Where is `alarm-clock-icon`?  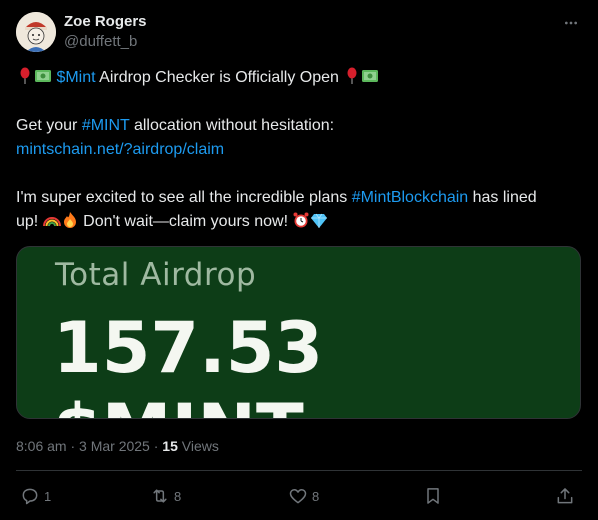
alarm-clock-icon is located at coordinates (301, 220).